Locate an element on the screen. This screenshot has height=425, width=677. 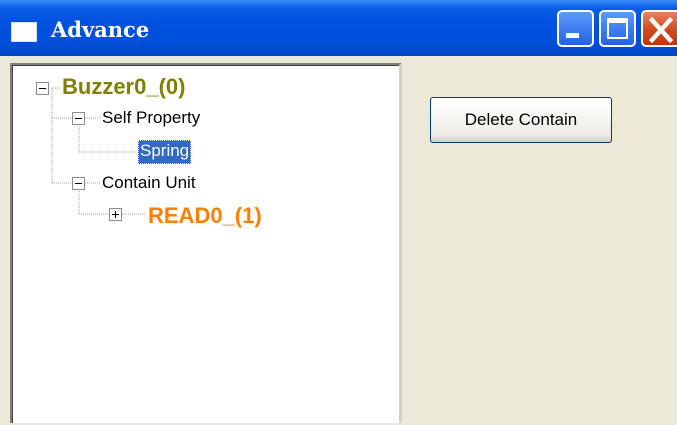
window-icon is located at coordinates (24, 32).